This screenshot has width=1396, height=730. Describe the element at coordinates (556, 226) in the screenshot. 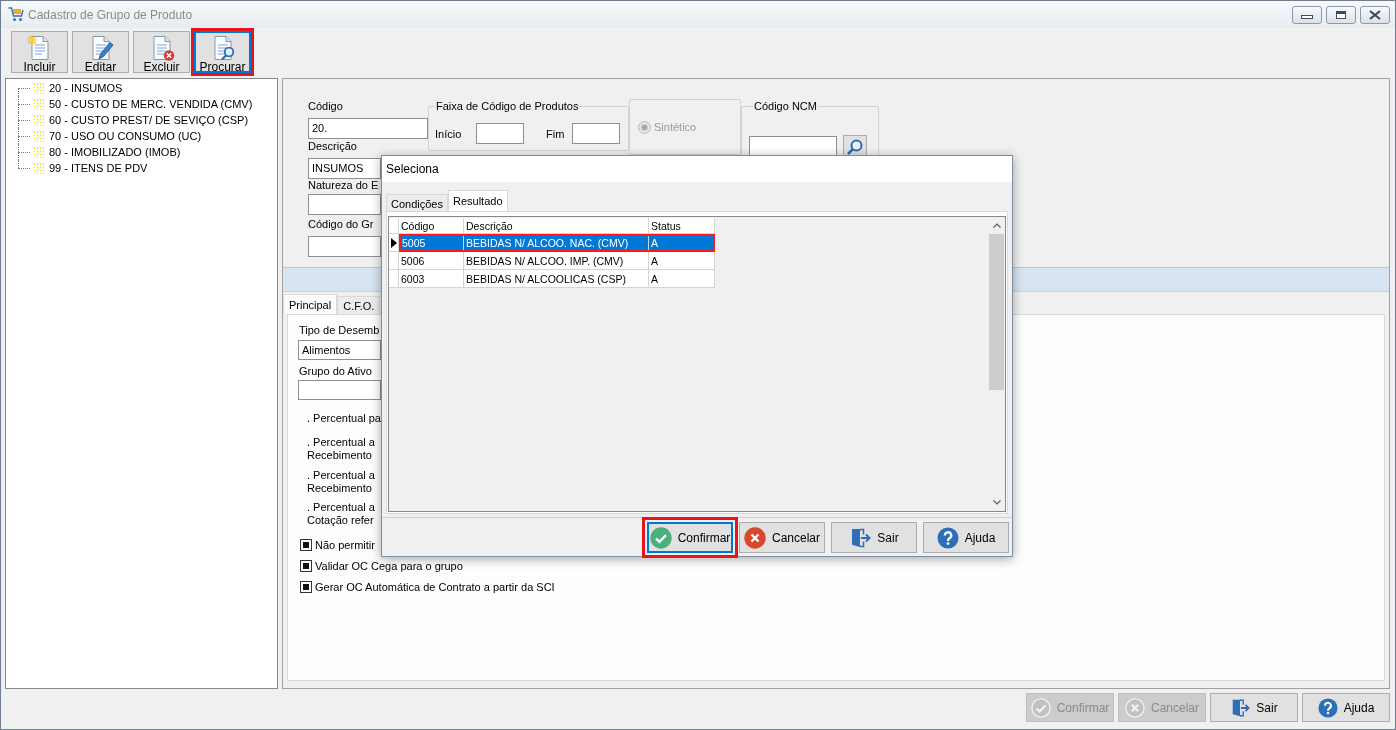

I see `column-header: Descrição` at that location.